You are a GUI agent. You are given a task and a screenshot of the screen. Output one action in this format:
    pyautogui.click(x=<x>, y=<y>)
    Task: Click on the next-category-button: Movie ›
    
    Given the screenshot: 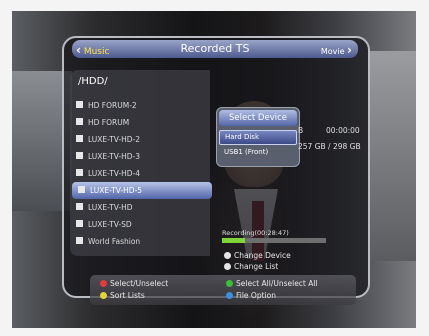 What is the action you would take?
    pyautogui.click(x=336, y=50)
    